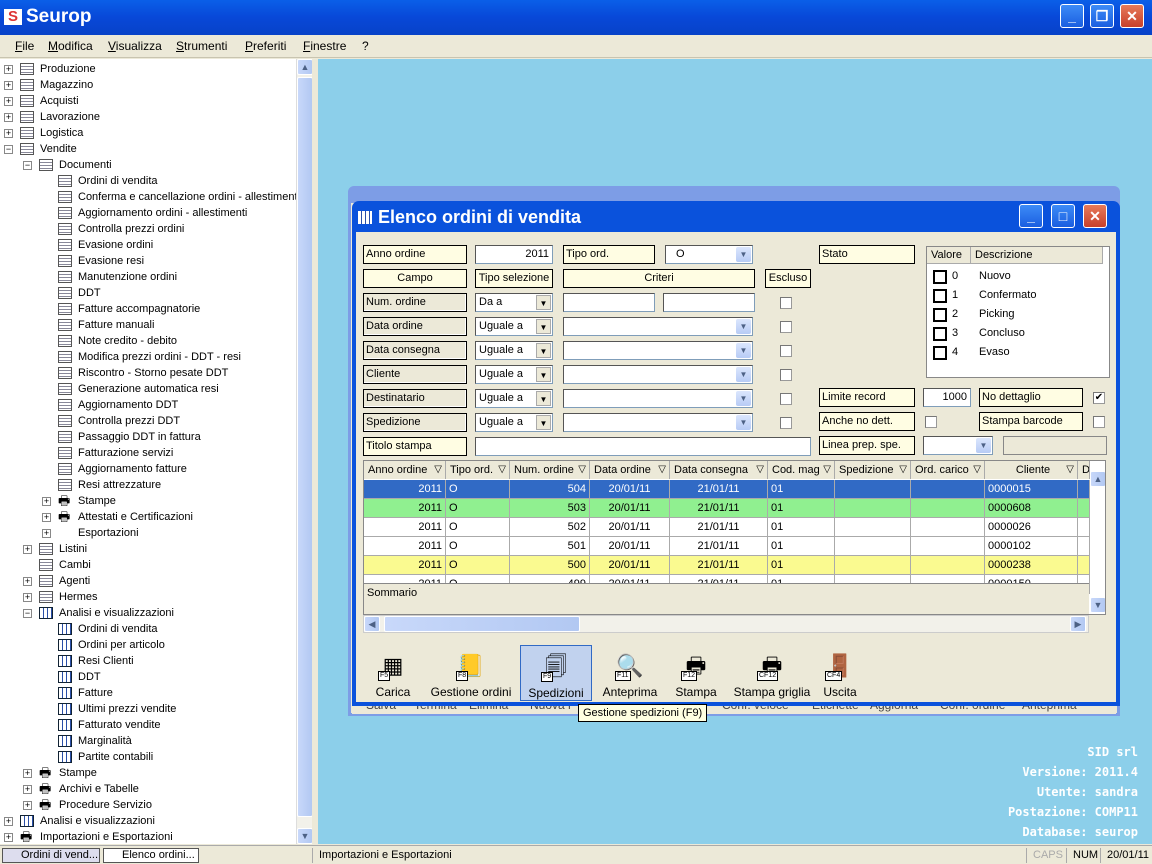 The height and width of the screenshot is (864, 1152). I want to click on destinatario-criteria-select: ▼, so click(658, 398).